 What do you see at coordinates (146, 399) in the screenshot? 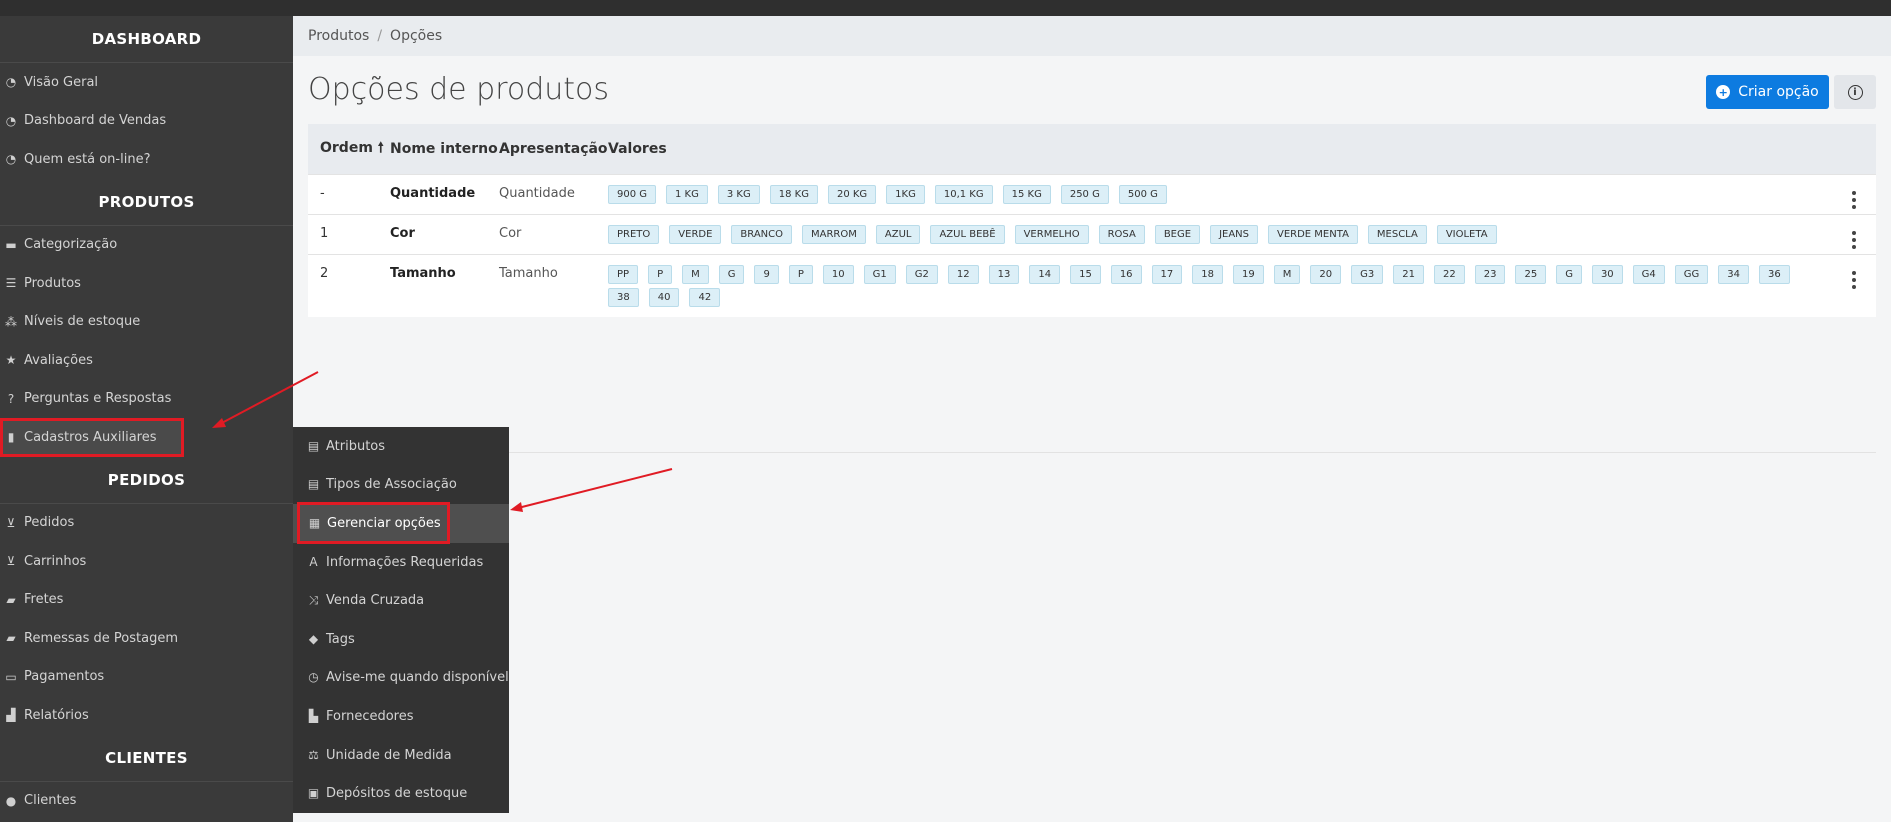
I see `sidebar-item-perguntas-e-respostas: ? Perguntas e Respostas` at bounding box center [146, 399].